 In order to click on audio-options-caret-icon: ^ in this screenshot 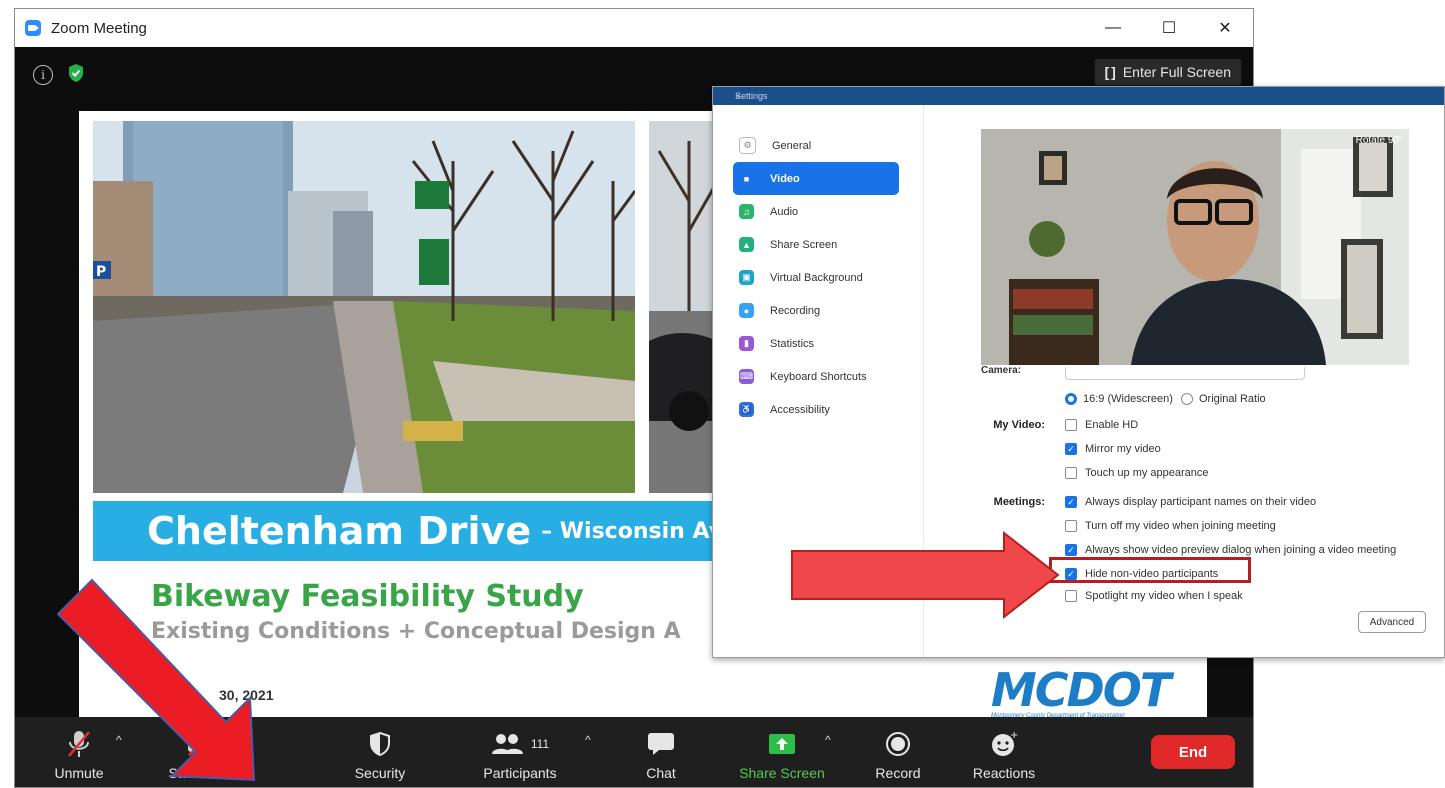, I will do `click(119, 740)`.